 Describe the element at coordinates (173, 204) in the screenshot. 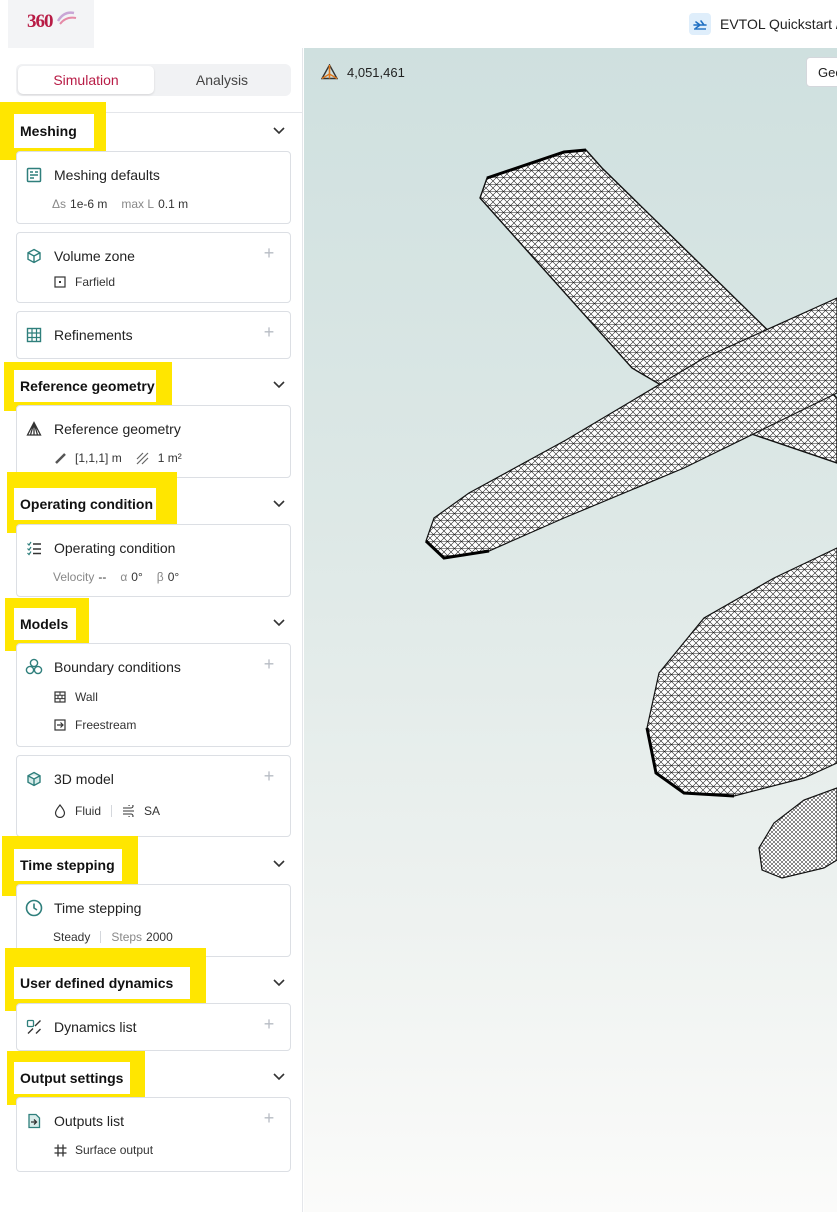

I see `maxl-value: 0.1 m` at that location.